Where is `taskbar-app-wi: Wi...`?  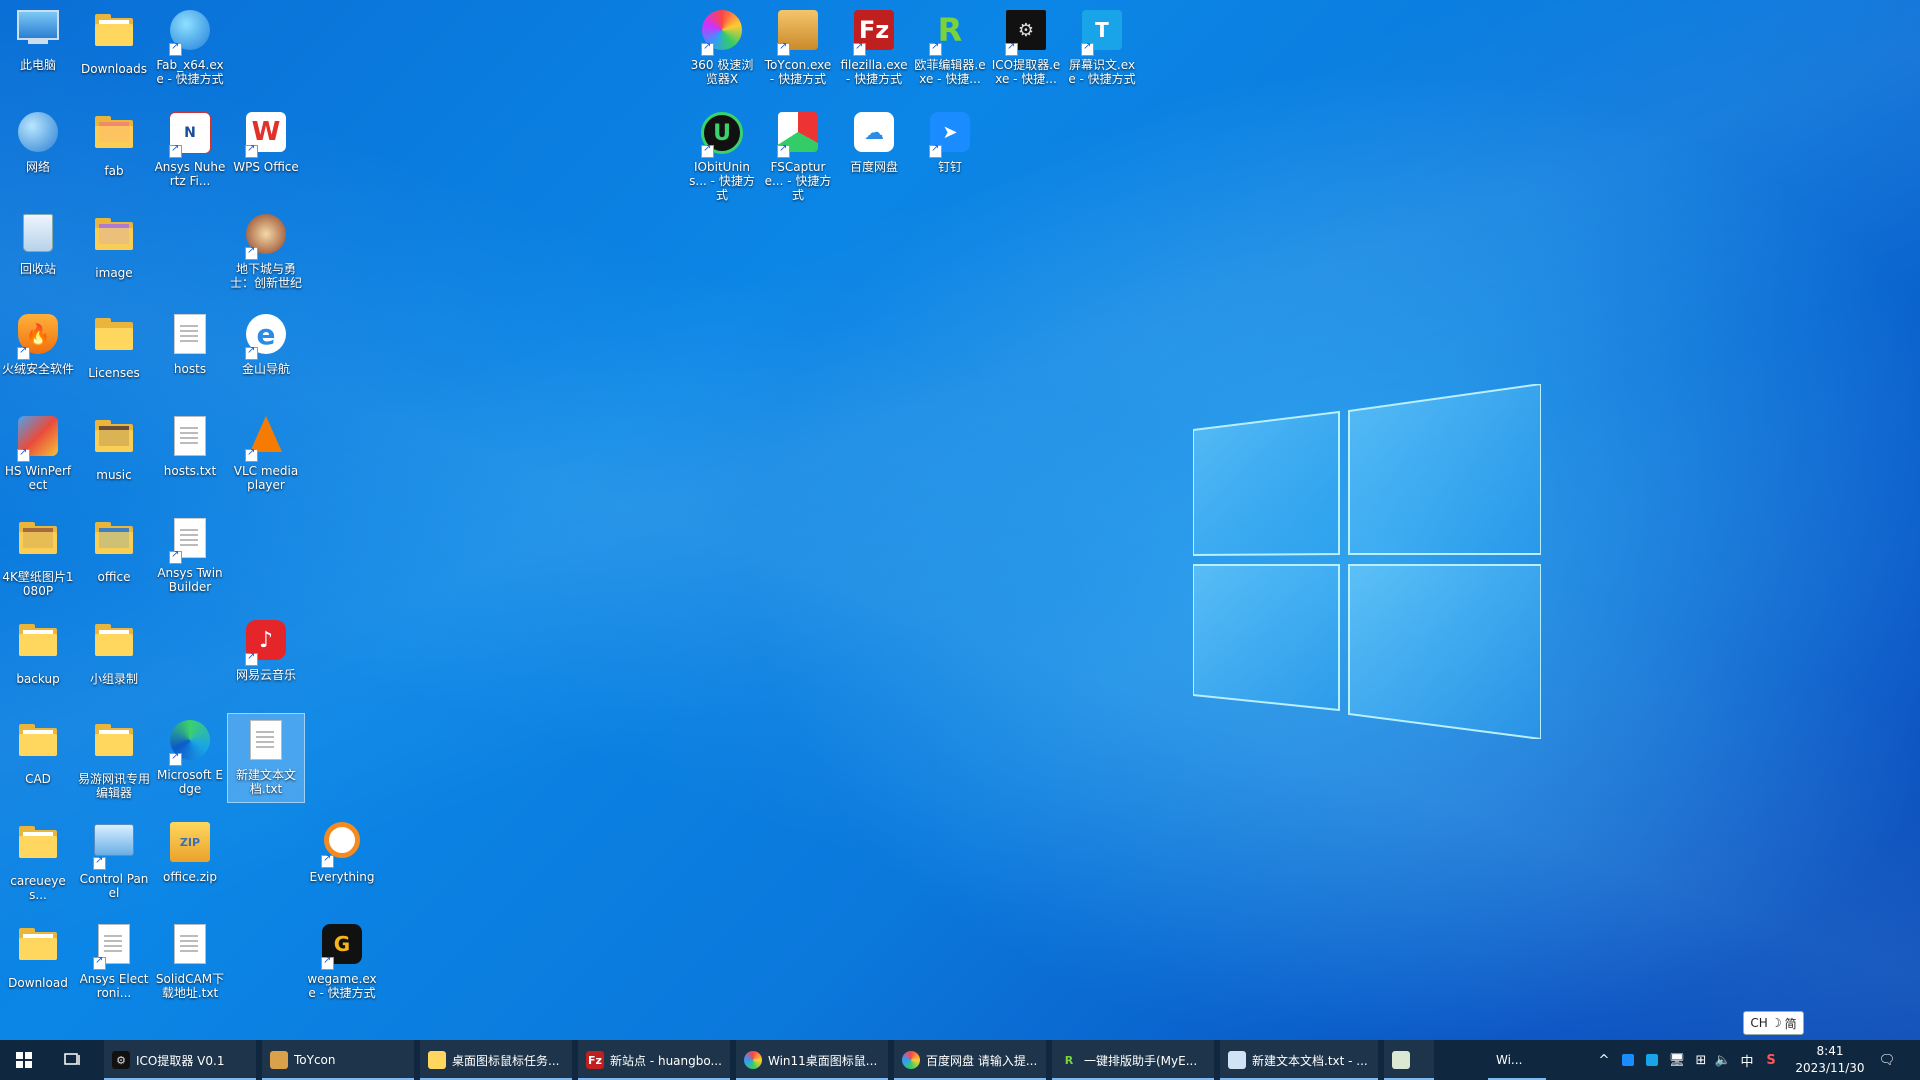
taskbar-app-wi: Wi... is located at coordinates (1517, 1060).